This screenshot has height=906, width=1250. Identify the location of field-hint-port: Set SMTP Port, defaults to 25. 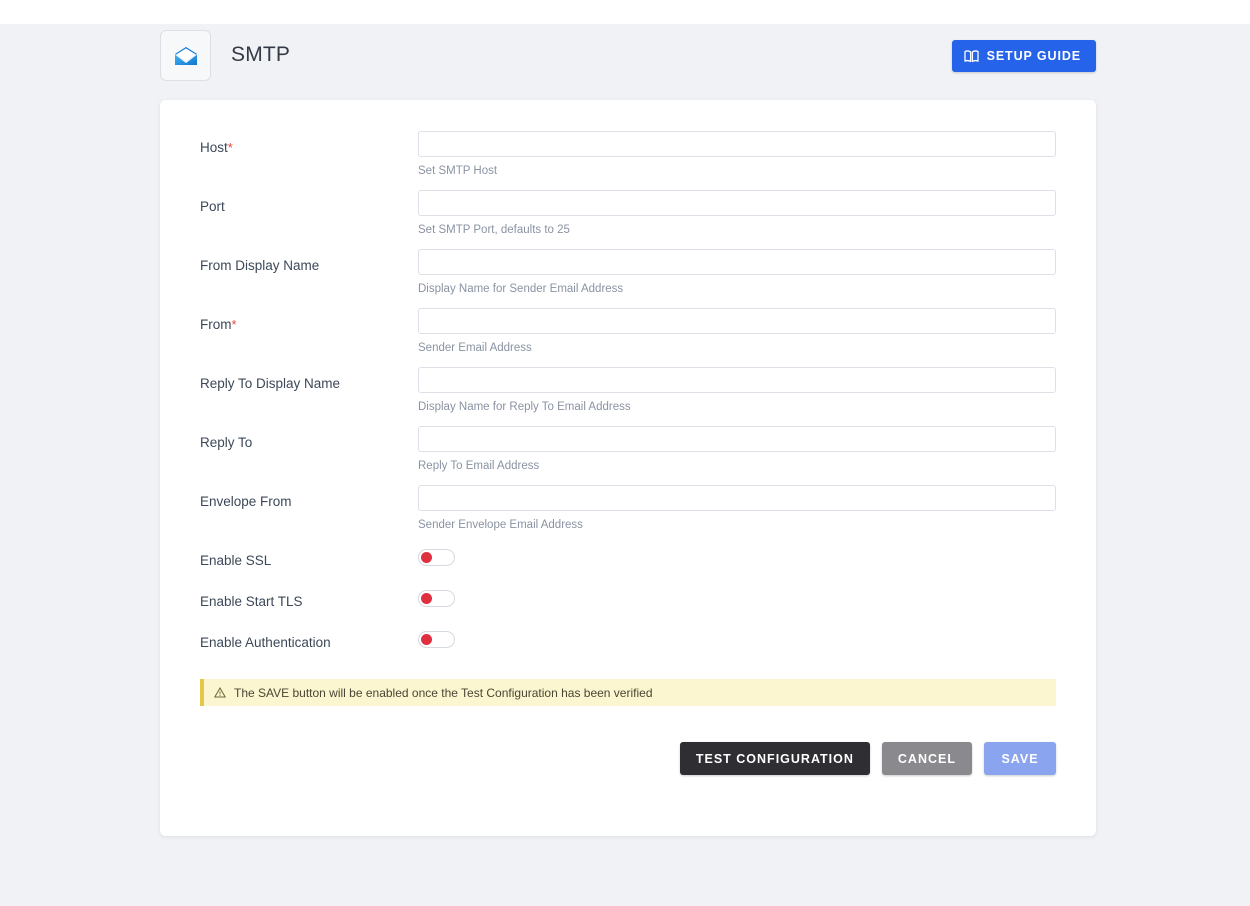
(494, 230).